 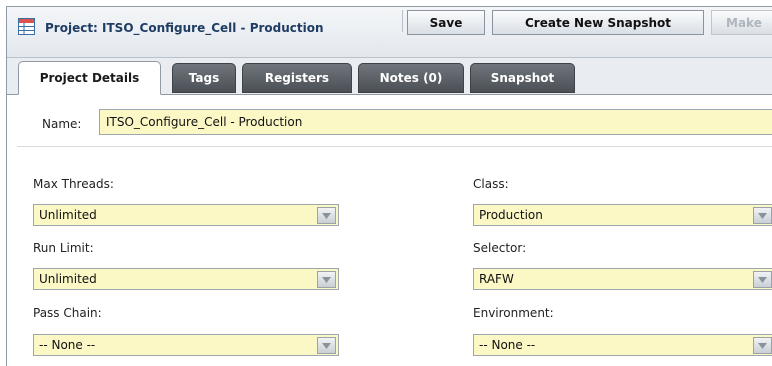 What do you see at coordinates (522, 78) in the screenshot?
I see `tab-snapshot: Snapshot` at bounding box center [522, 78].